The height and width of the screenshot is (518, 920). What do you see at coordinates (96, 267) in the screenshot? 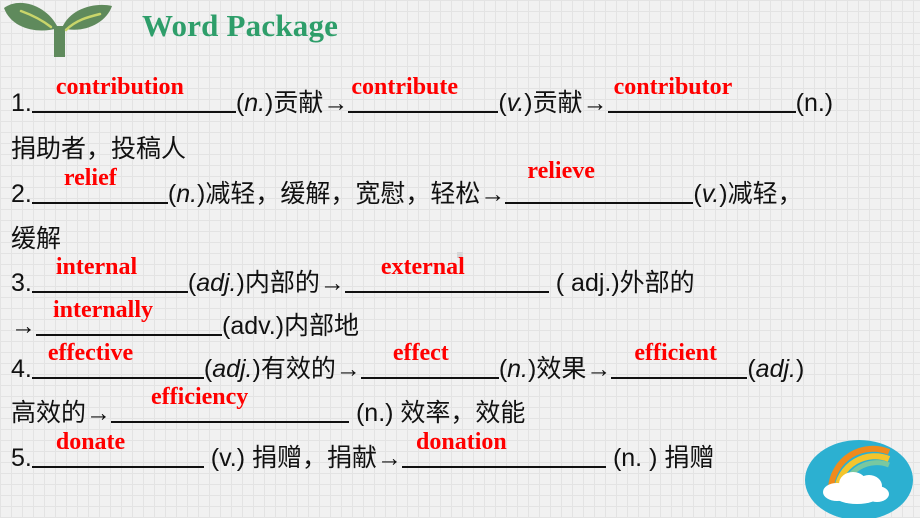
I see `answer-internal: internal` at bounding box center [96, 267].